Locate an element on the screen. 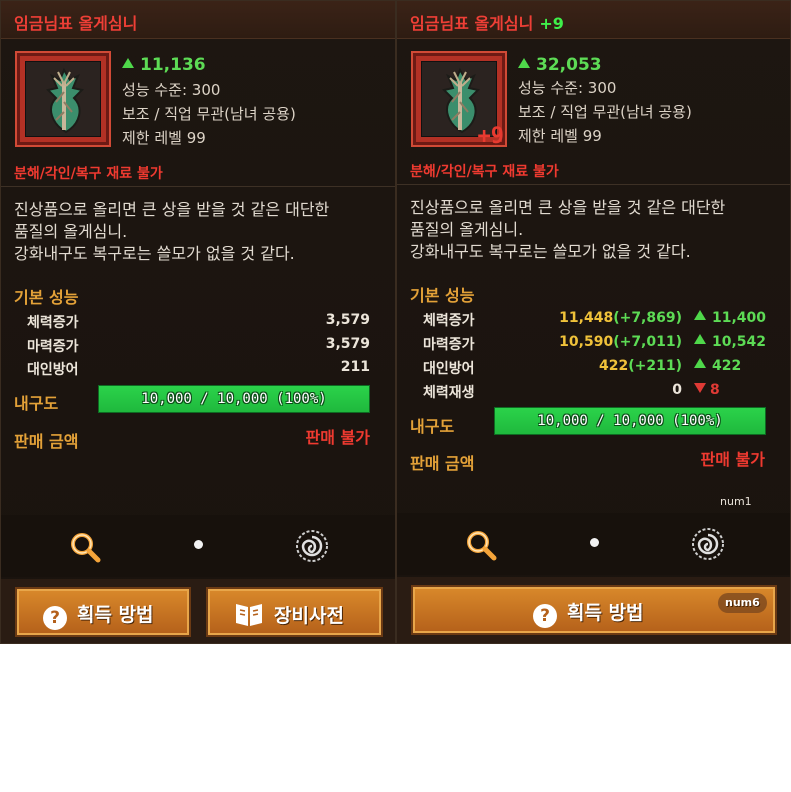 Image resolution: width=791 pixels, height=792 pixels. arrow-down-icon is located at coordinates (700, 388).